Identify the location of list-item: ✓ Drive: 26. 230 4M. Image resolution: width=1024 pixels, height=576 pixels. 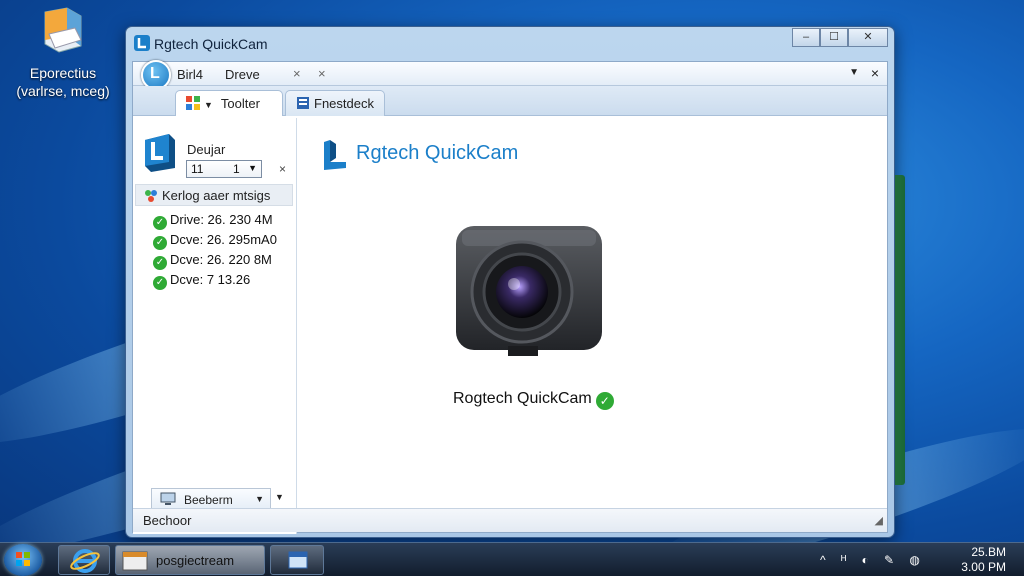
(213, 221).